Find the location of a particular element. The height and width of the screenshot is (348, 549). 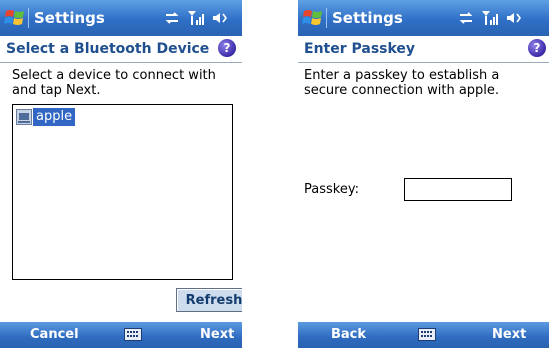

page-title: Select a Bluetooth Device is located at coordinates (108, 49).